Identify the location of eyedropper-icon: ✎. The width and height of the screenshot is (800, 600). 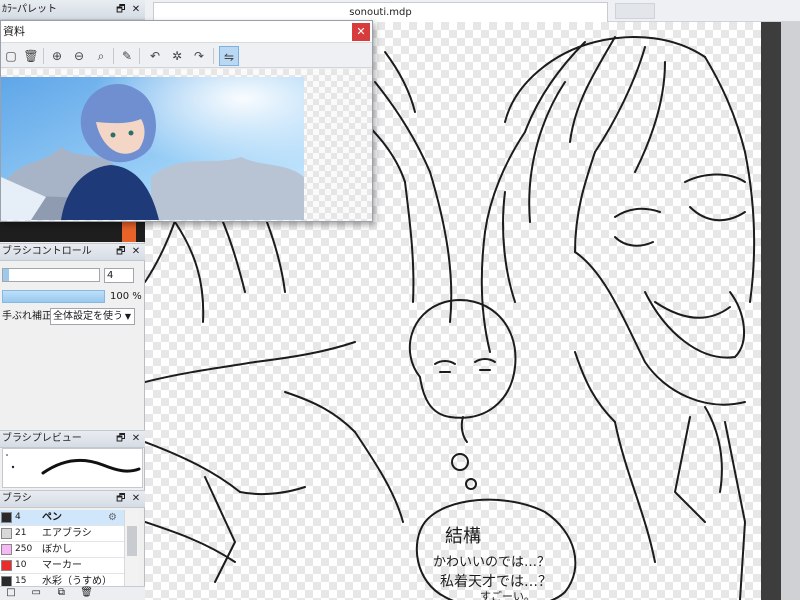
(127, 56).